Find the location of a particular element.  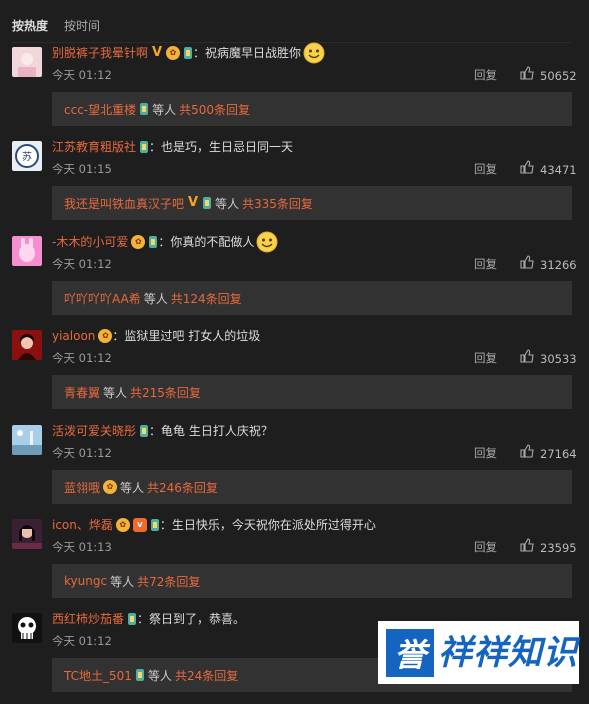

like-count: 50652 is located at coordinates (558, 75).